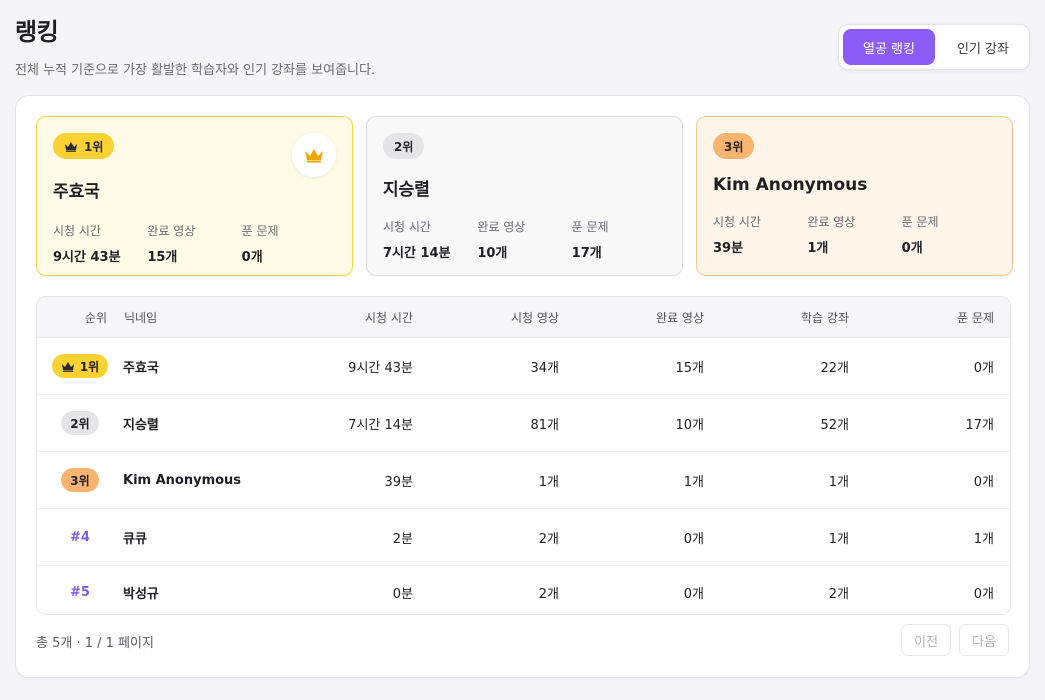 This screenshot has height=700, width=1045. I want to click on podium-stats: 시청 시간 9시간 43분 완료 영상 15개 푼 문제 0개, so click(194, 243).